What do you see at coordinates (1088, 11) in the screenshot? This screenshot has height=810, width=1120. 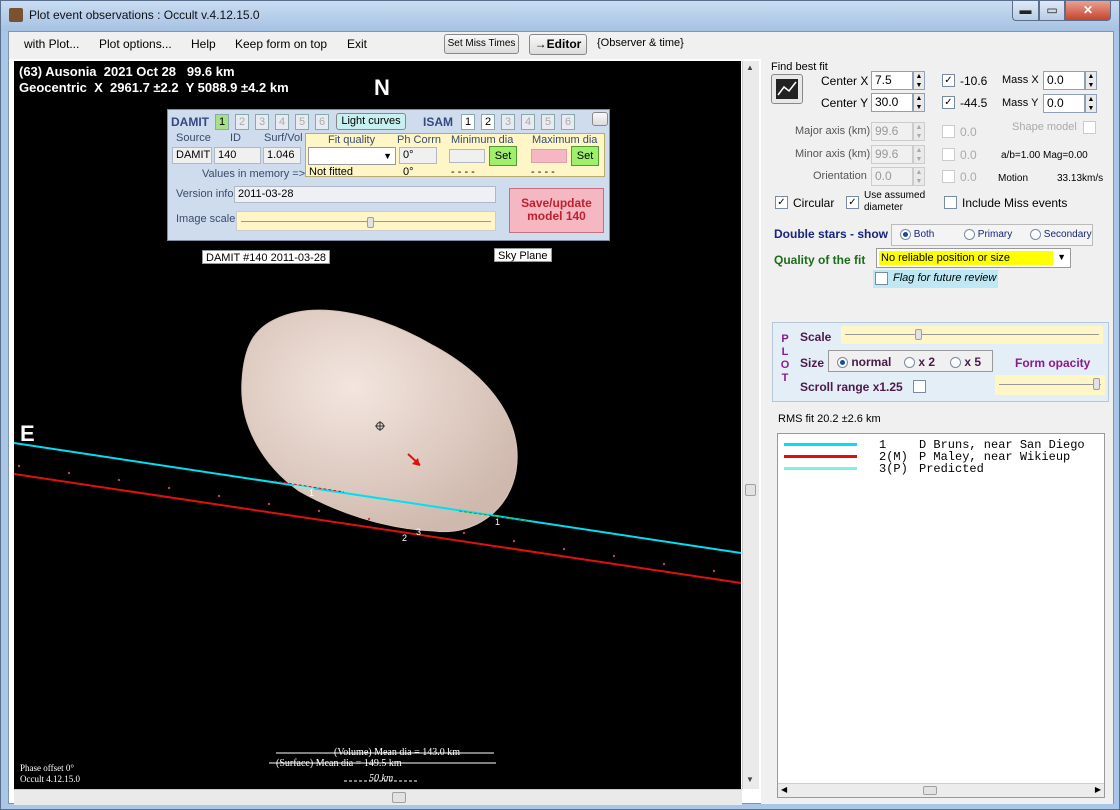 I see `close-button: ✕` at bounding box center [1088, 11].